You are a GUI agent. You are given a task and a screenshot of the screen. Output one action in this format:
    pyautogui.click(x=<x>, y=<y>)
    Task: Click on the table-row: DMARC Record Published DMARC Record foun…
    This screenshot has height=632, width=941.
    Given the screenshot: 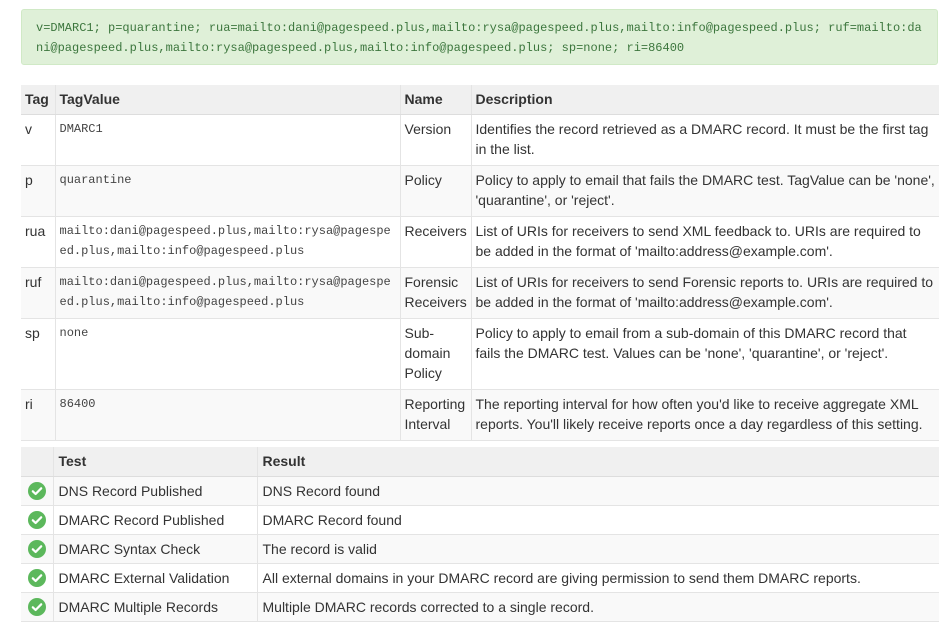 What is the action you would take?
    pyautogui.click(x=480, y=520)
    